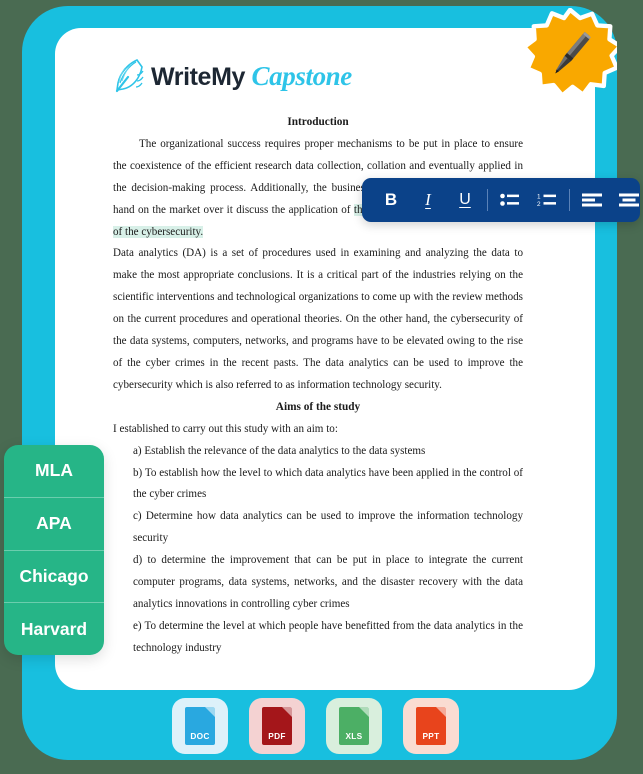 The height and width of the screenshot is (774, 643). I want to click on xls-file-icon: XLS, so click(354, 726).